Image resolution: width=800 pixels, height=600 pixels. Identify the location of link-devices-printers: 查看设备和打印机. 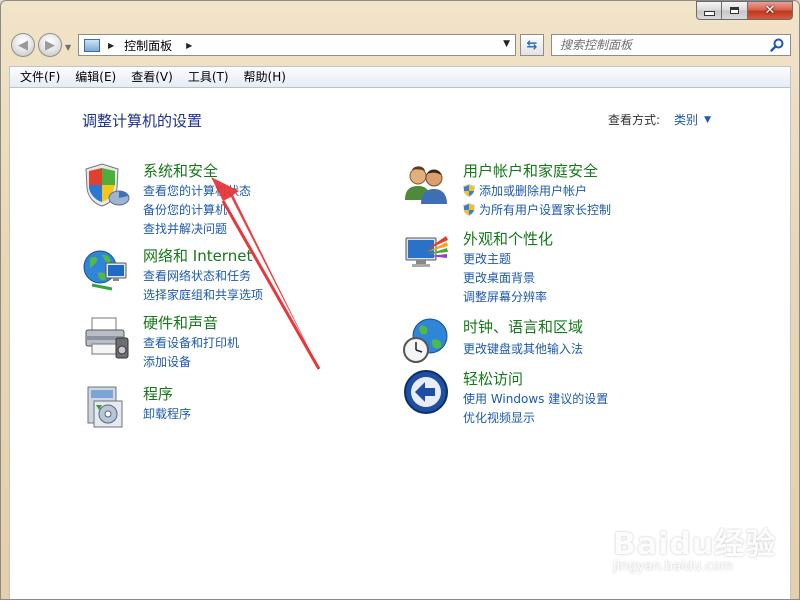
(191, 342).